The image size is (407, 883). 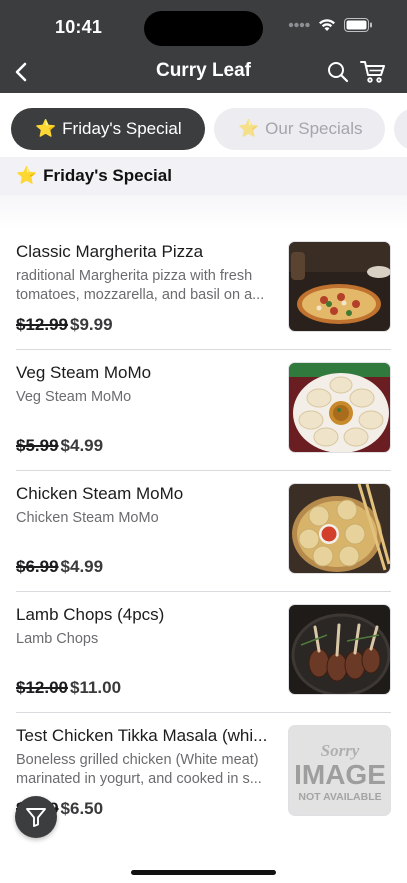 I want to click on battery-icon, so click(x=358, y=25).